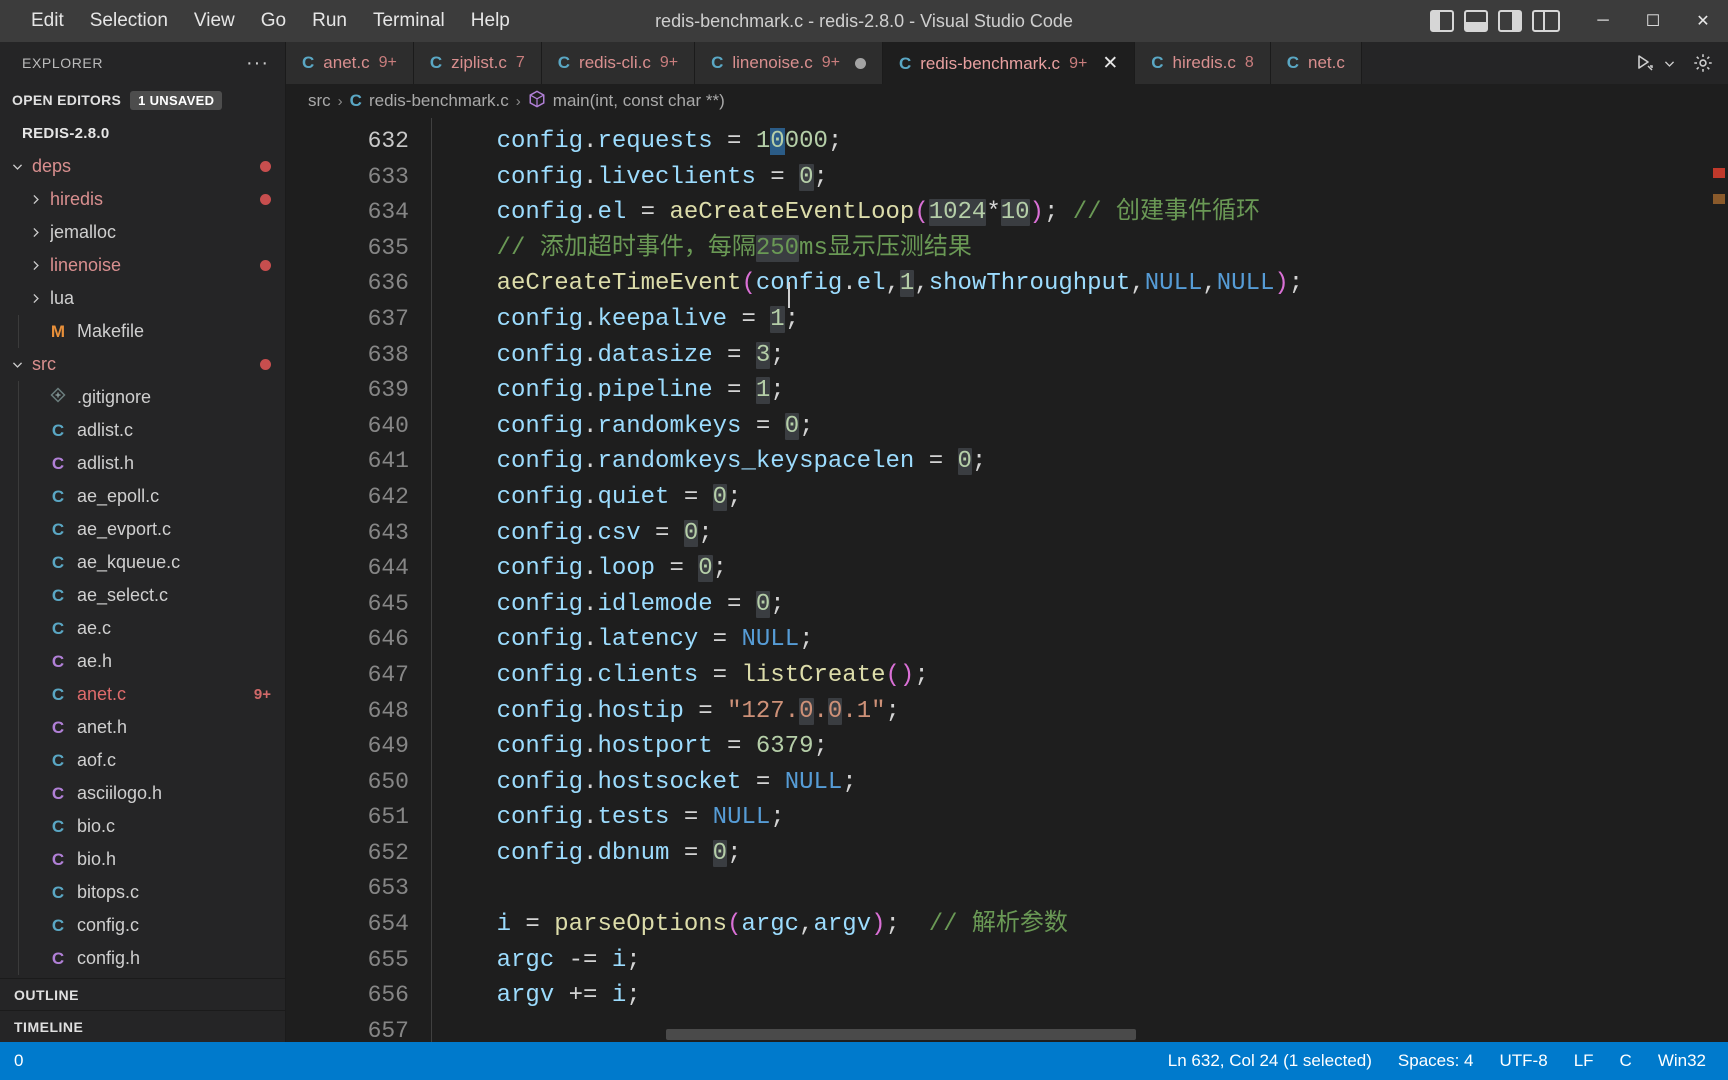  I want to click on tree-item-bio-h: Cbio.h, so click(142, 859).